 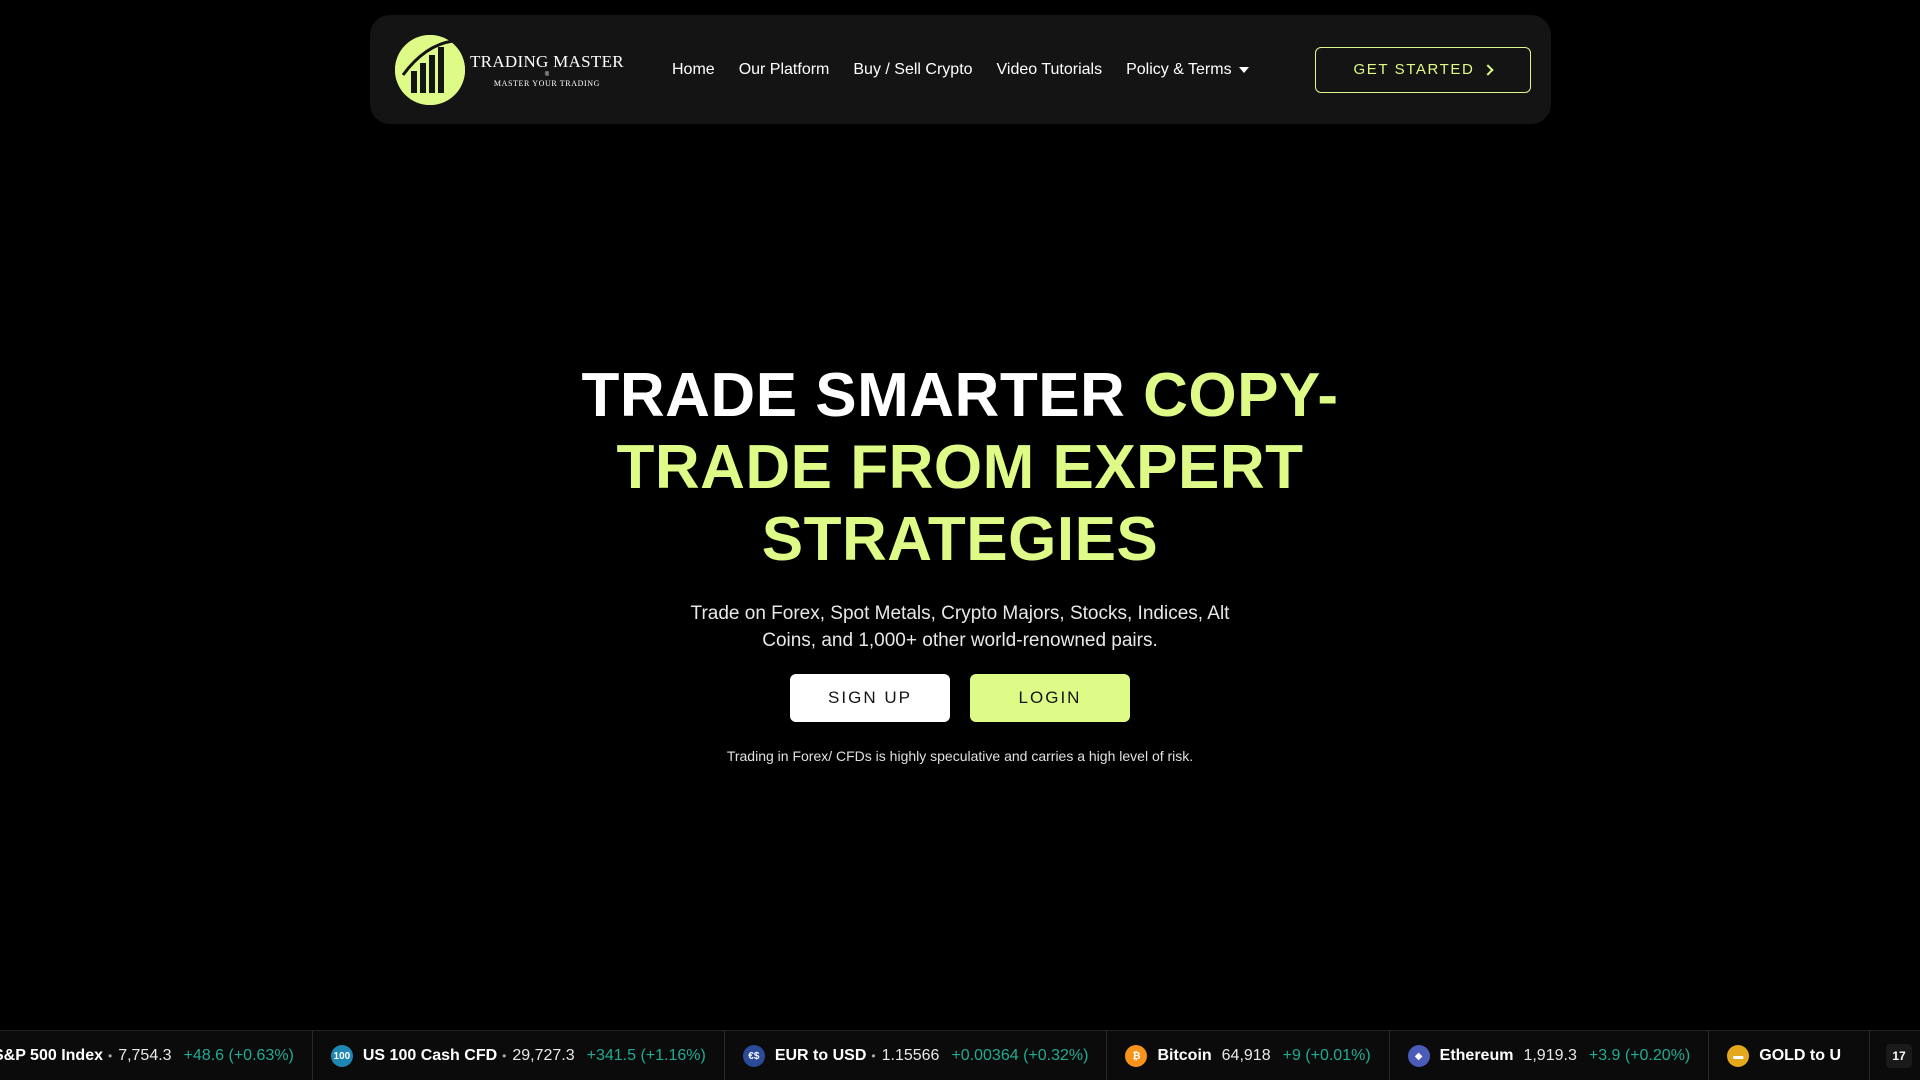 I want to click on sign-up-button: SIGN UP, so click(x=870, y=698).